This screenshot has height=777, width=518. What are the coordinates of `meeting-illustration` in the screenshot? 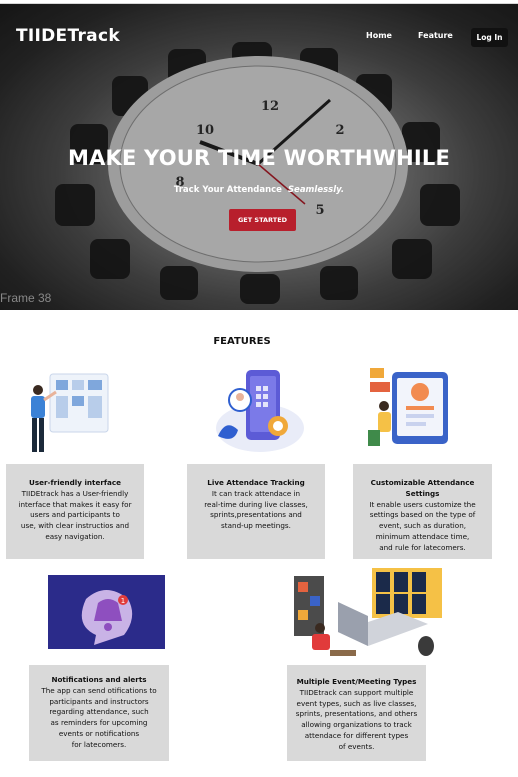 It's located at (368, 612).